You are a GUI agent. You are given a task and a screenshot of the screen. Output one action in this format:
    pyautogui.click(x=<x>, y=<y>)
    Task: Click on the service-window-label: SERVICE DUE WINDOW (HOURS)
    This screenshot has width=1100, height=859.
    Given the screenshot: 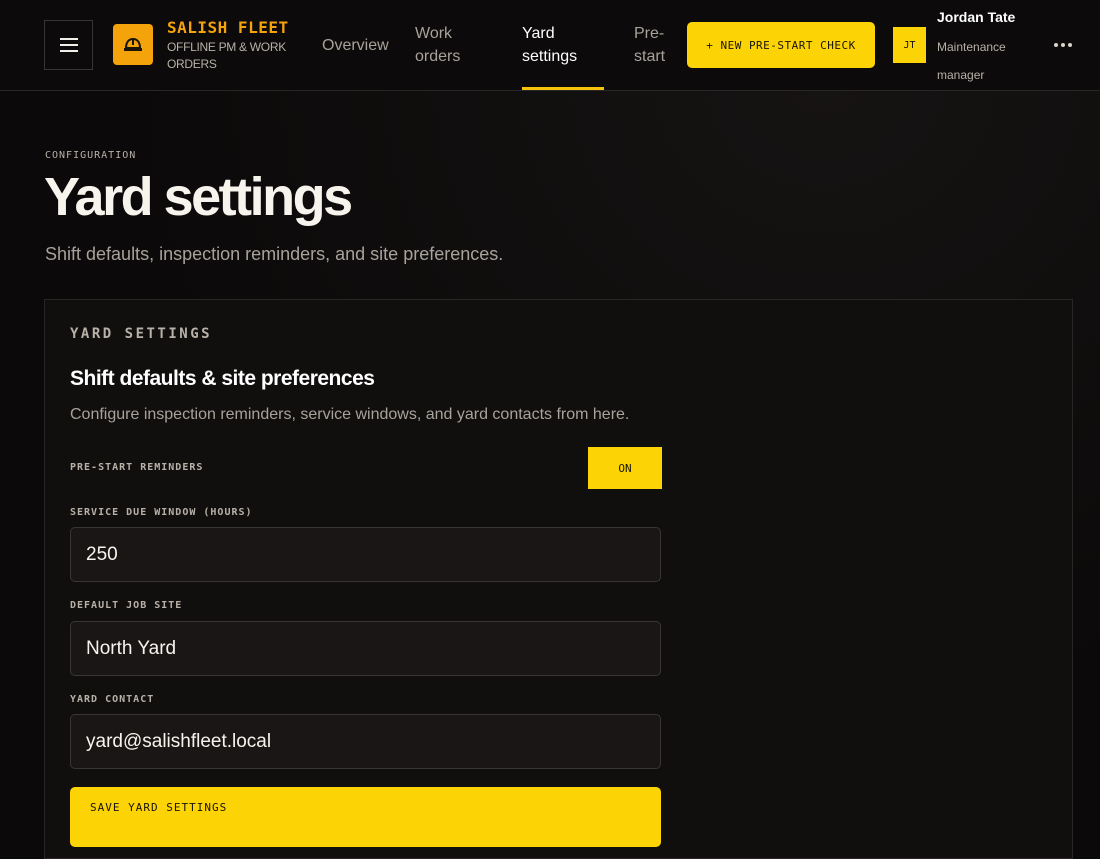 What is the action you would take?
    pyautogui.click(x=161, y=512)
    